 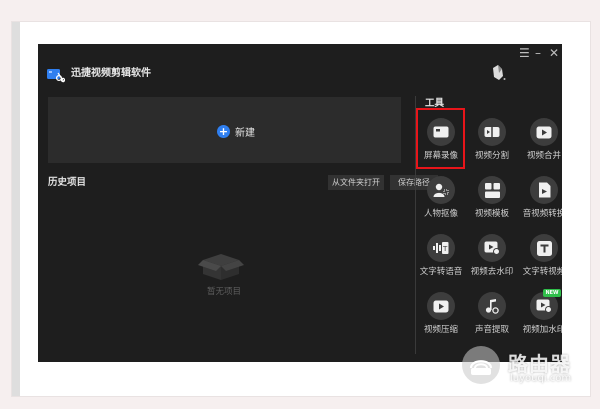 I want to click on tool-text-to-video: 文字转视频, so click(x=540, y=256).